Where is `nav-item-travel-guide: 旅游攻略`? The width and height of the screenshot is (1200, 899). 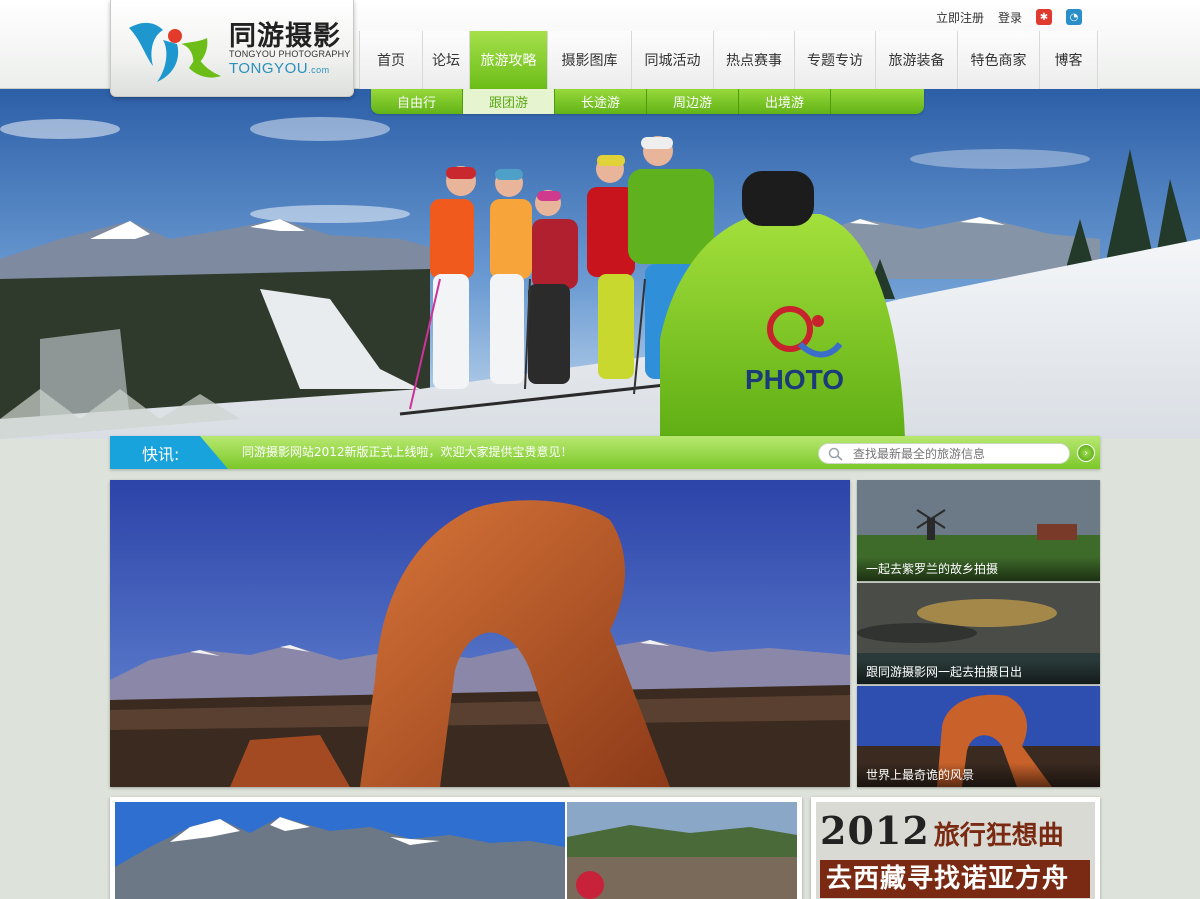 nav-item-travel-guide: 旅游攻略 is located at coordinates (509, 60).